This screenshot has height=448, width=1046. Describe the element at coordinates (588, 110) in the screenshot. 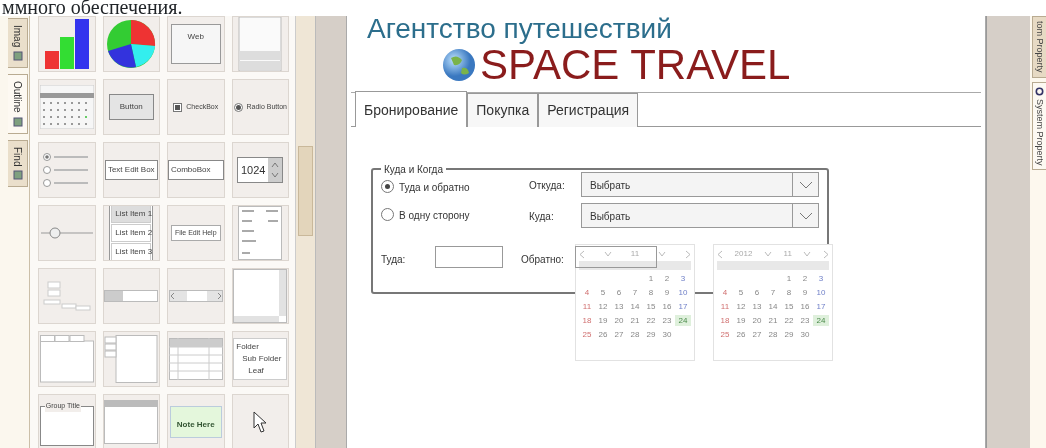

I see `form-tab: Регистрация` at that location.